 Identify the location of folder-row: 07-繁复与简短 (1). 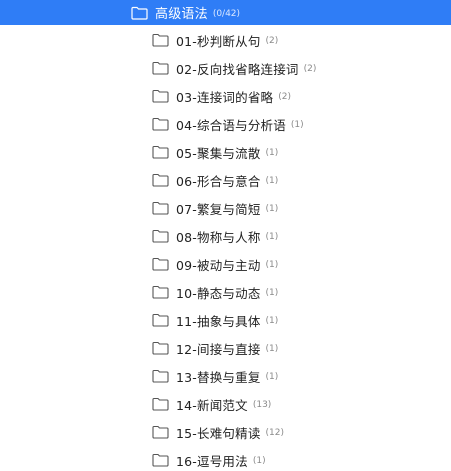
(225, 208).